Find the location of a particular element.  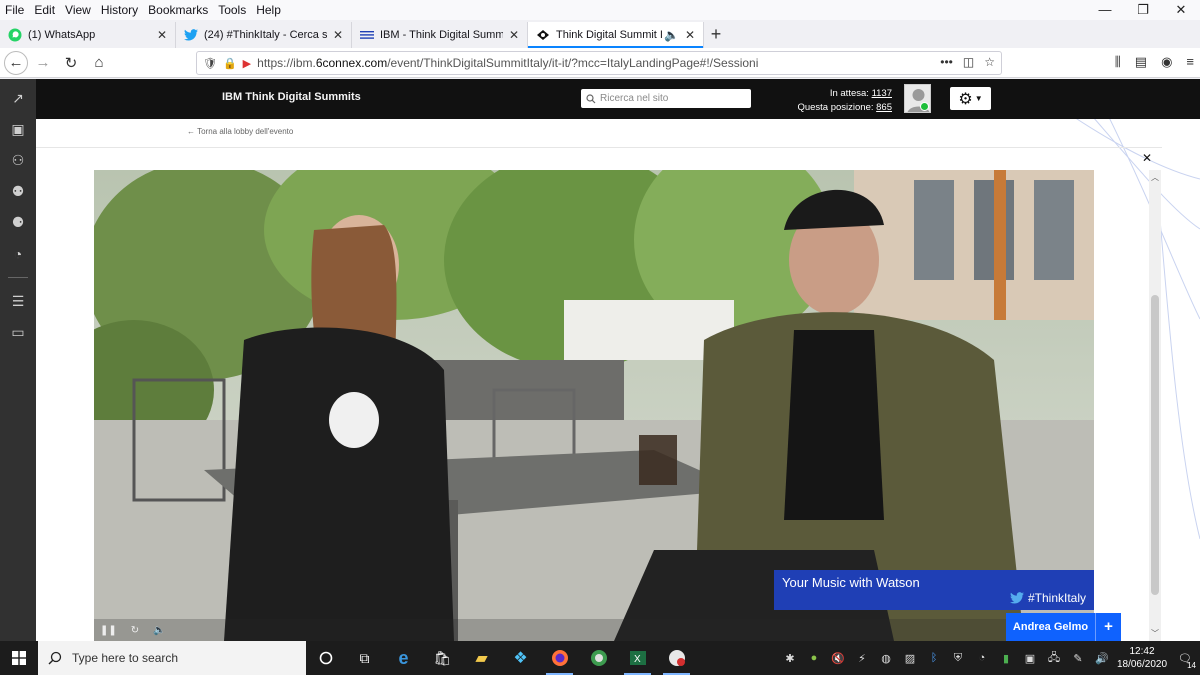

taskbar-store: 🛍 is located at coordinates (442, 658).